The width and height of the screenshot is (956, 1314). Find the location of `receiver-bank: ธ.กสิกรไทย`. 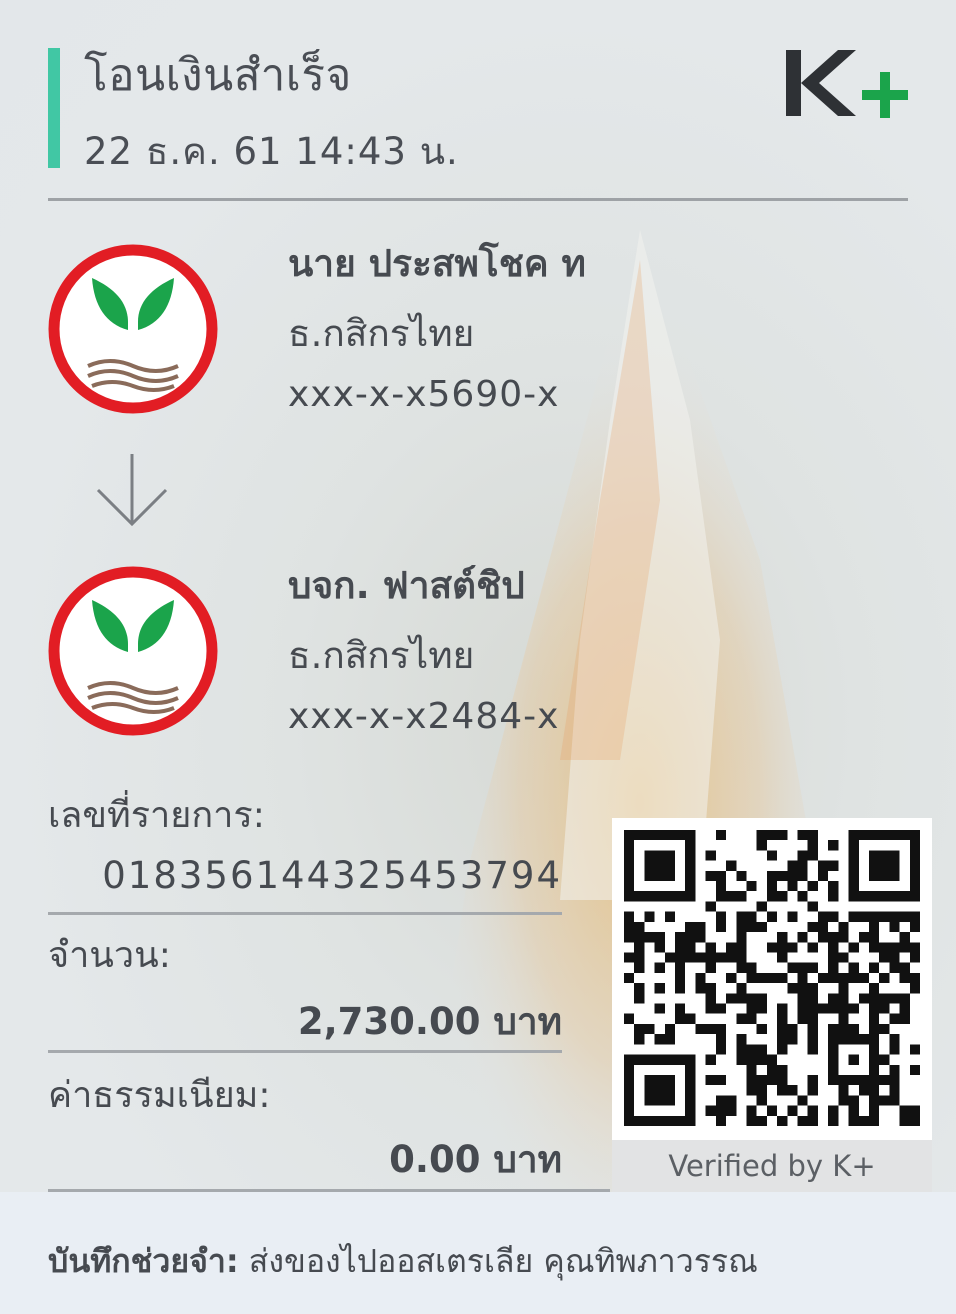

receiver-bank: ธ.กสิกรไทย is located at coordinates (381, 655).